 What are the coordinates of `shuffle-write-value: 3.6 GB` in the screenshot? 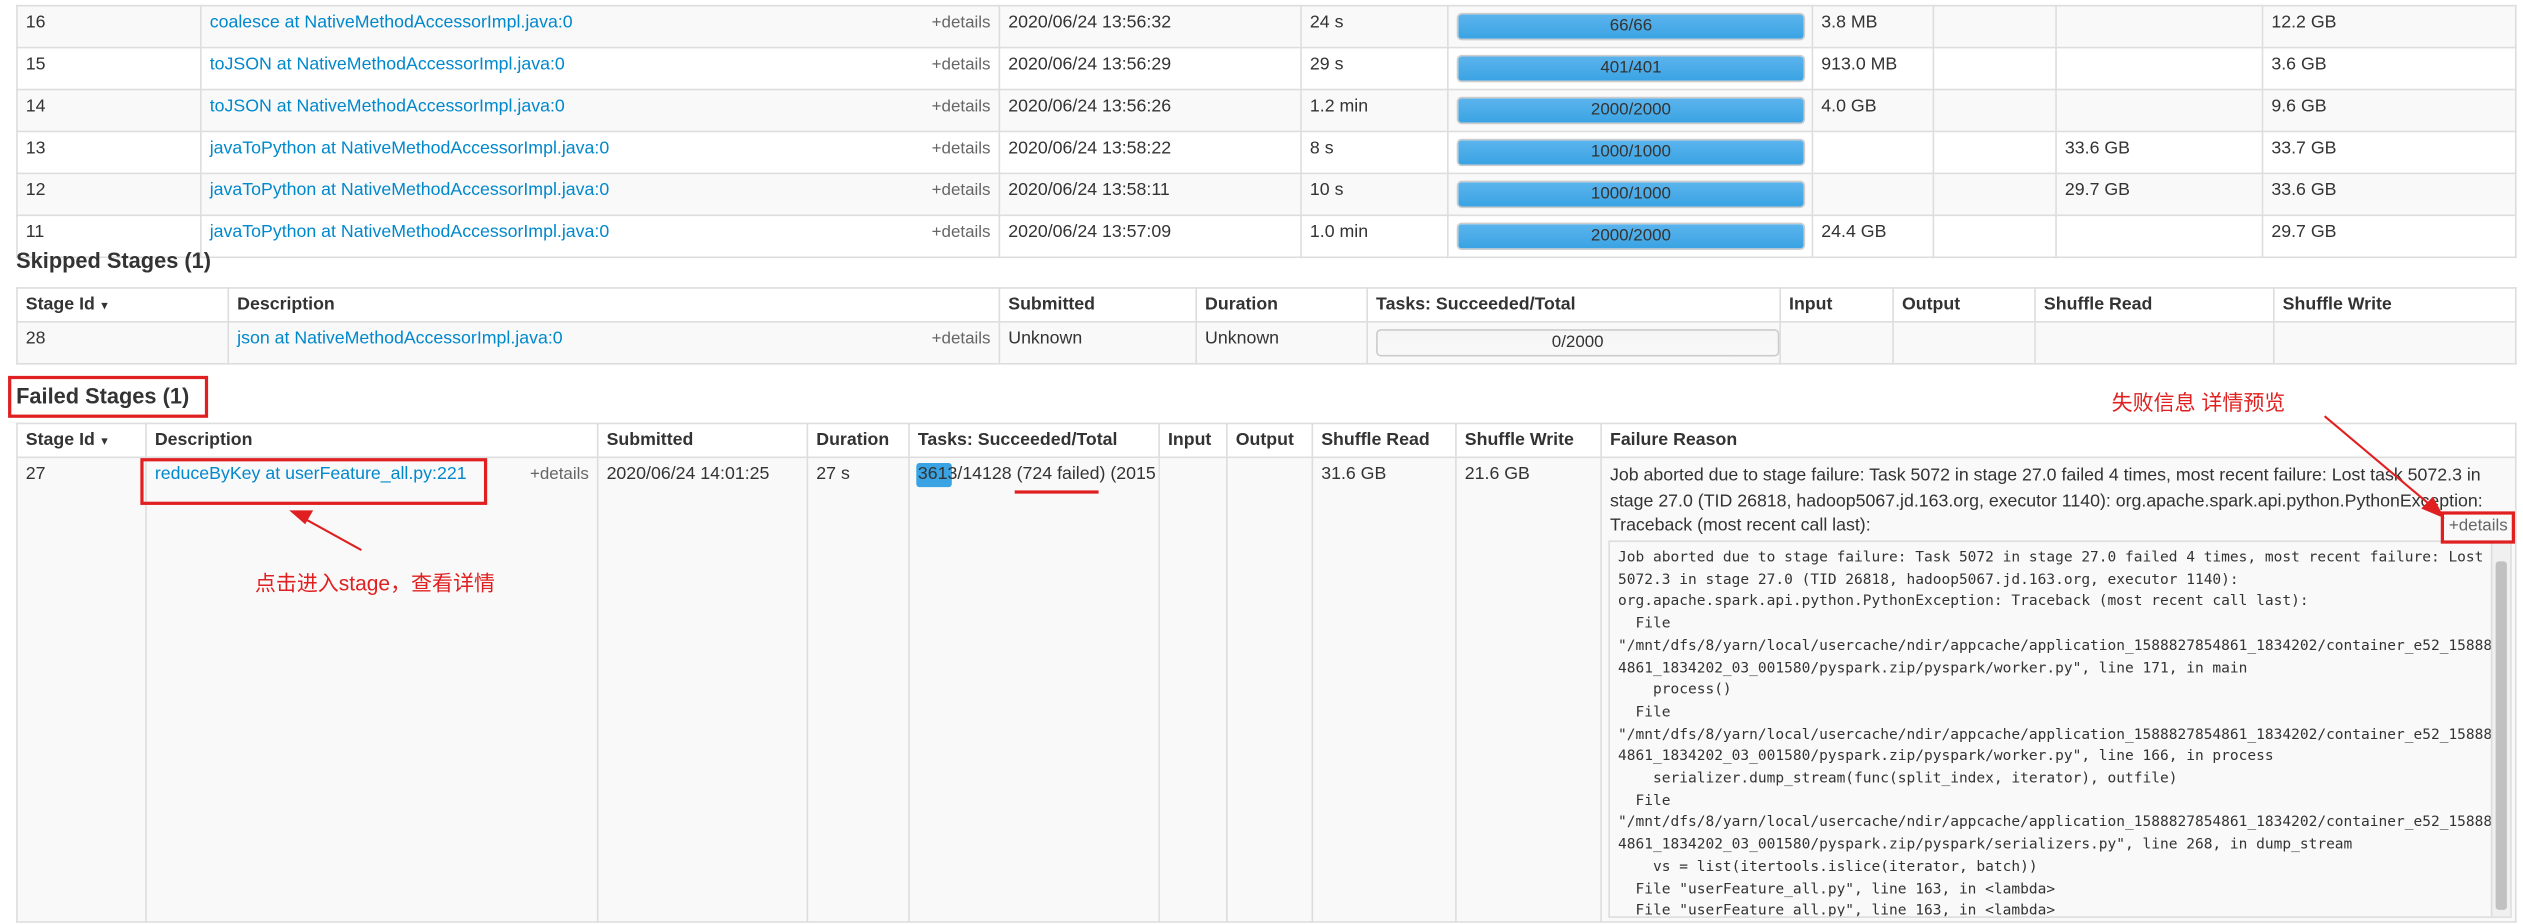 It's located at (2389, 68).